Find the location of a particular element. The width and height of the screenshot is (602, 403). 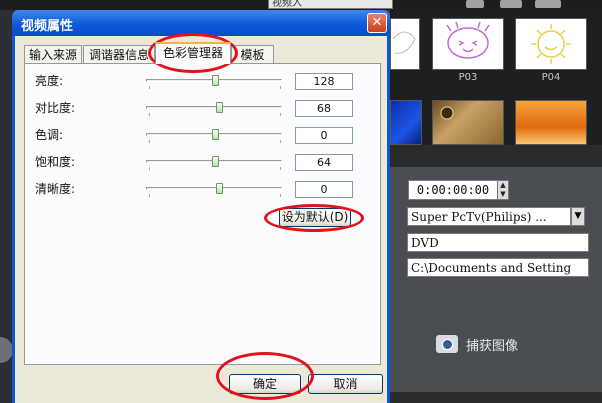

thumbnail-sketch-partial is located at coordinates (405, 44).